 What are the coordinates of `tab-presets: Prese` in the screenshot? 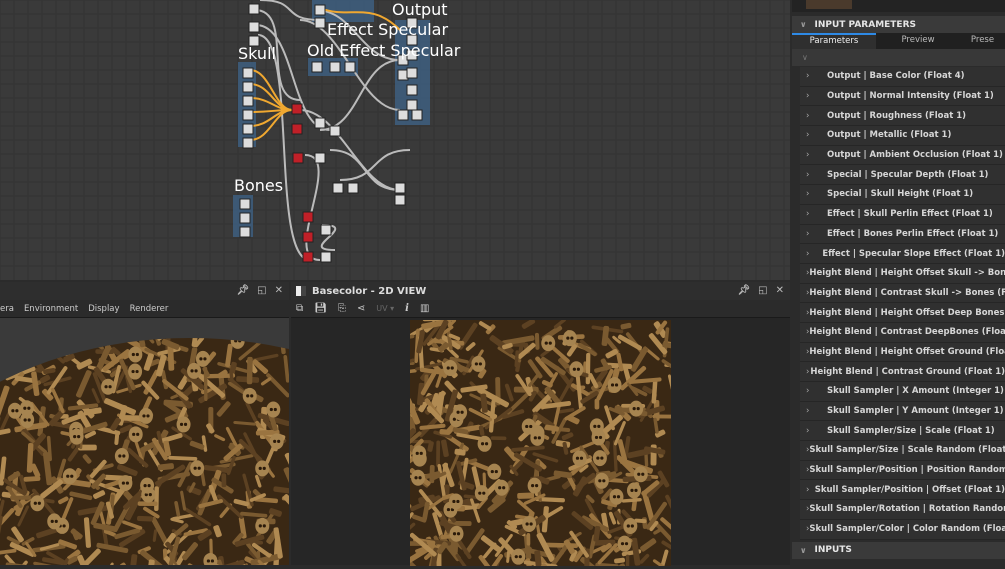 It's located at (982, 41).